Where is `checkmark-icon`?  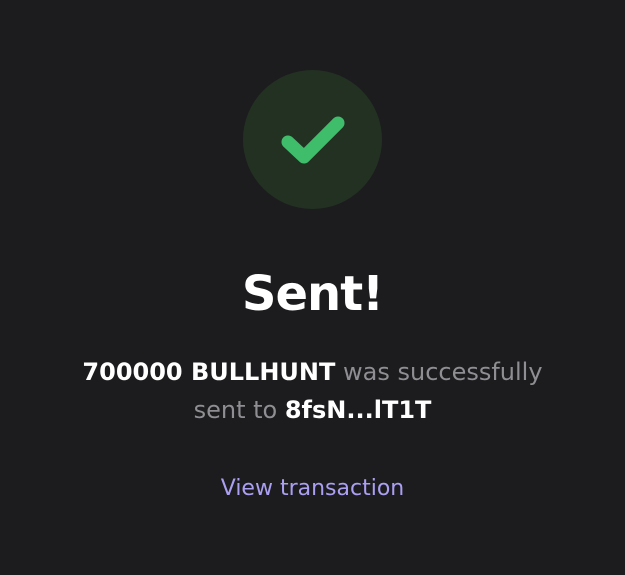
checkmark-icon is located at coordinates (313, 140).